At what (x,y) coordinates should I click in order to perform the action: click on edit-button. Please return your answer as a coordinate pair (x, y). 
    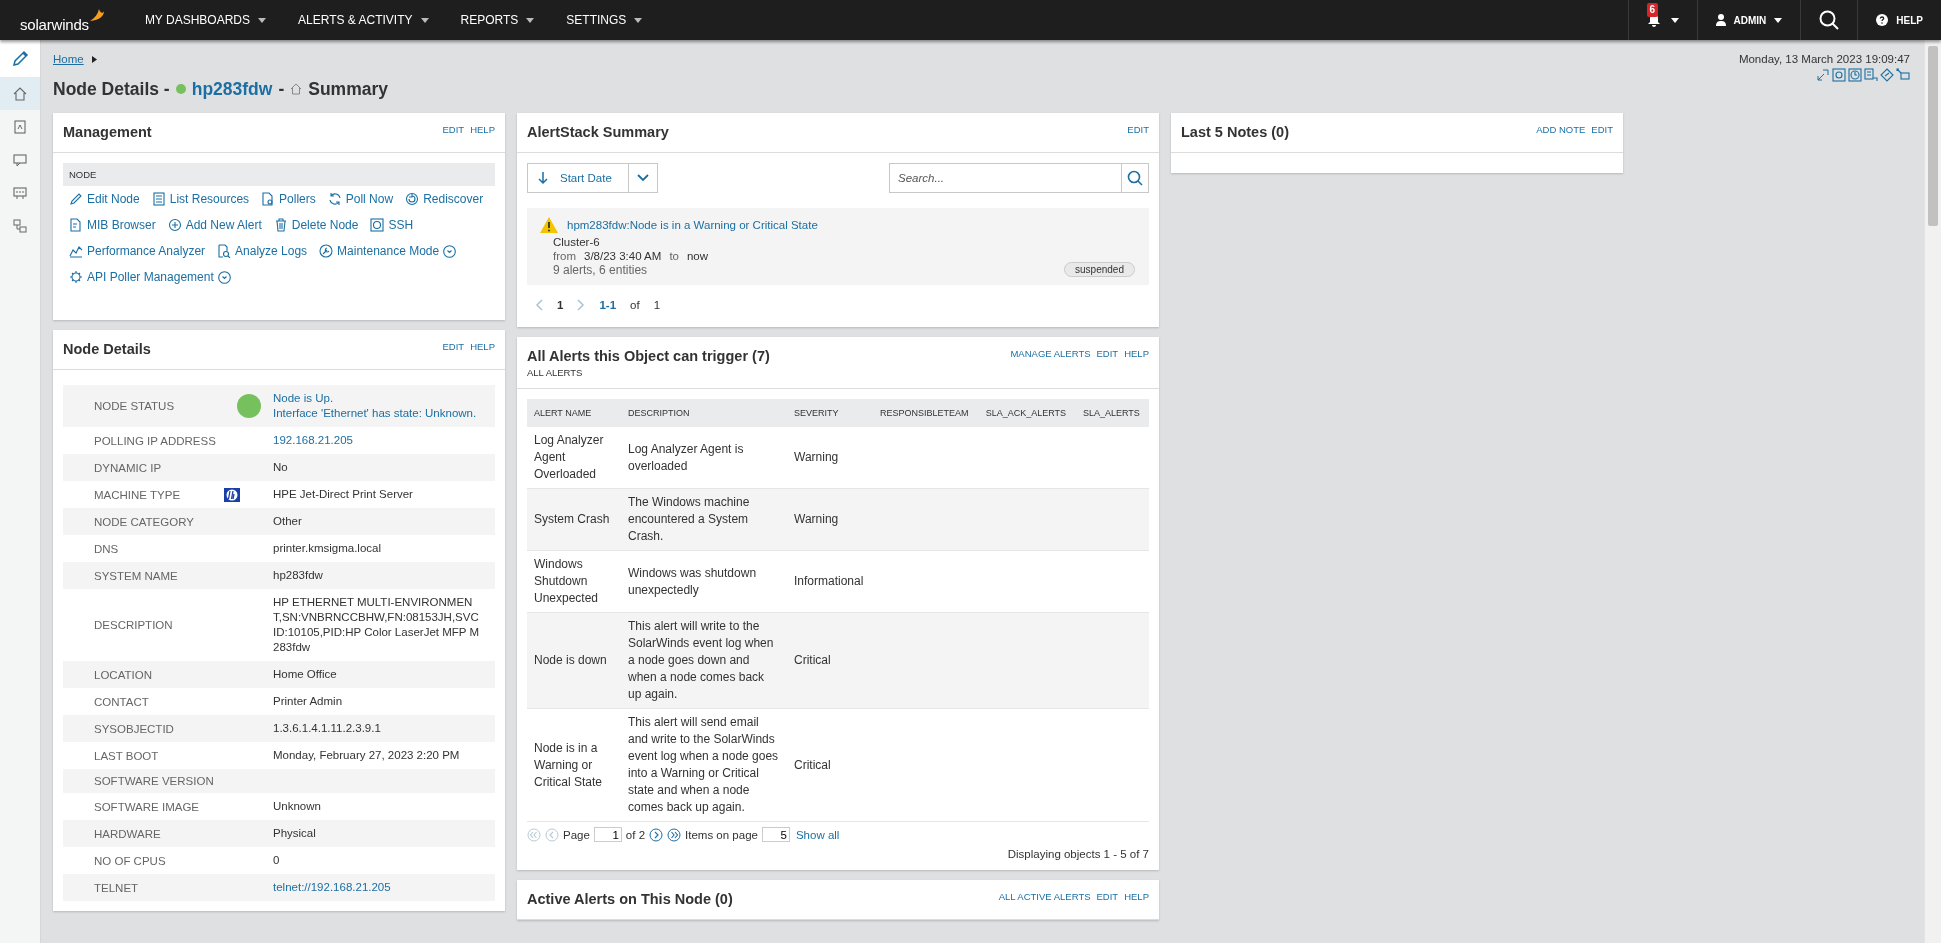
    Looking at the image, I should click on (20, 58).